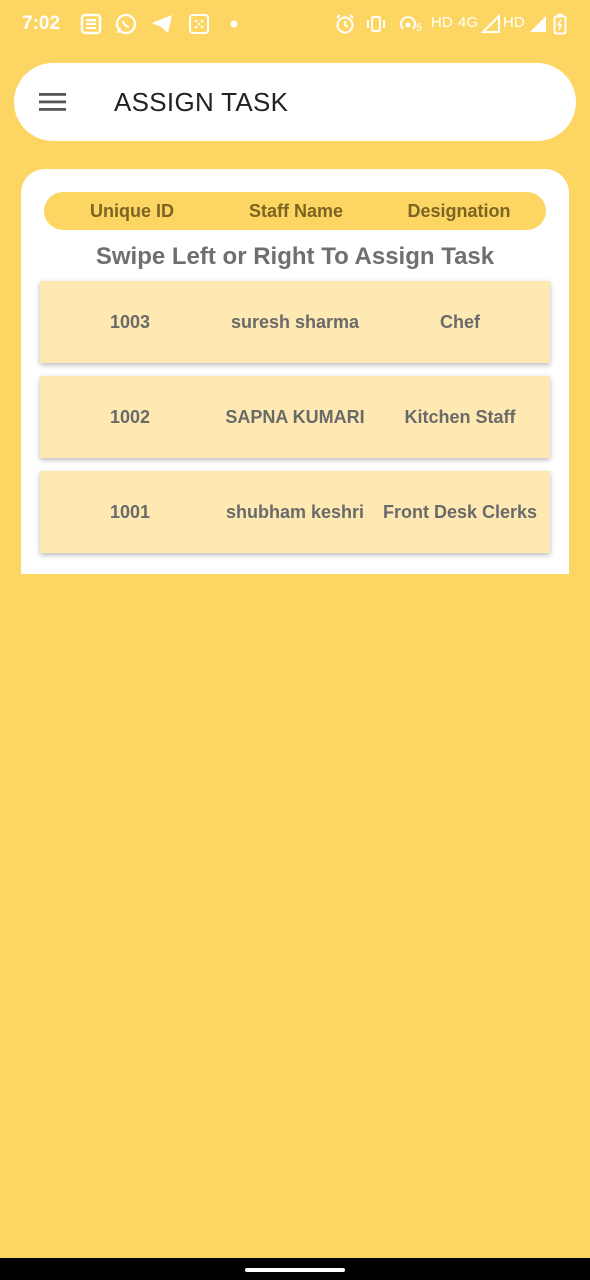  I want to click on vibrate-icon, so click(376, 24).